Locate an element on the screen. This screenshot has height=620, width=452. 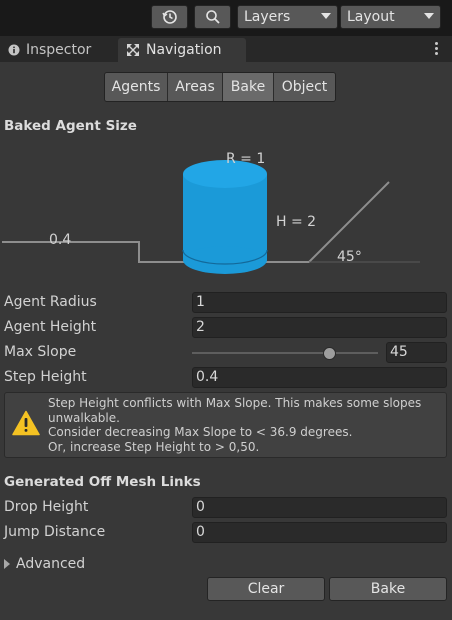
advanced-foldout: Advanced is located at coordinates (44, 564).